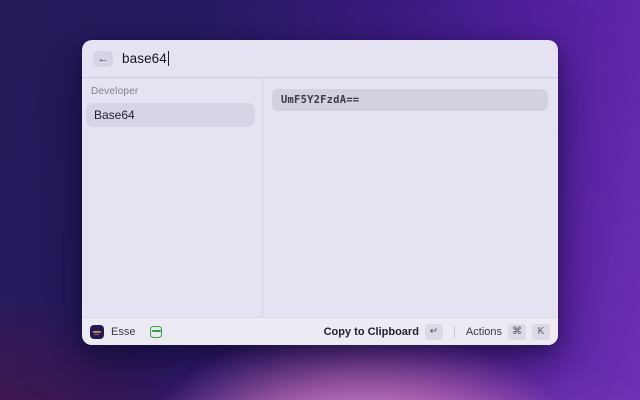 This screenshot has width=640, height=400. Describe the element at coordinates (371, 331) in the screenshot. I see `copy-to-clipboard-label: Copy to Clipboard` at that location.